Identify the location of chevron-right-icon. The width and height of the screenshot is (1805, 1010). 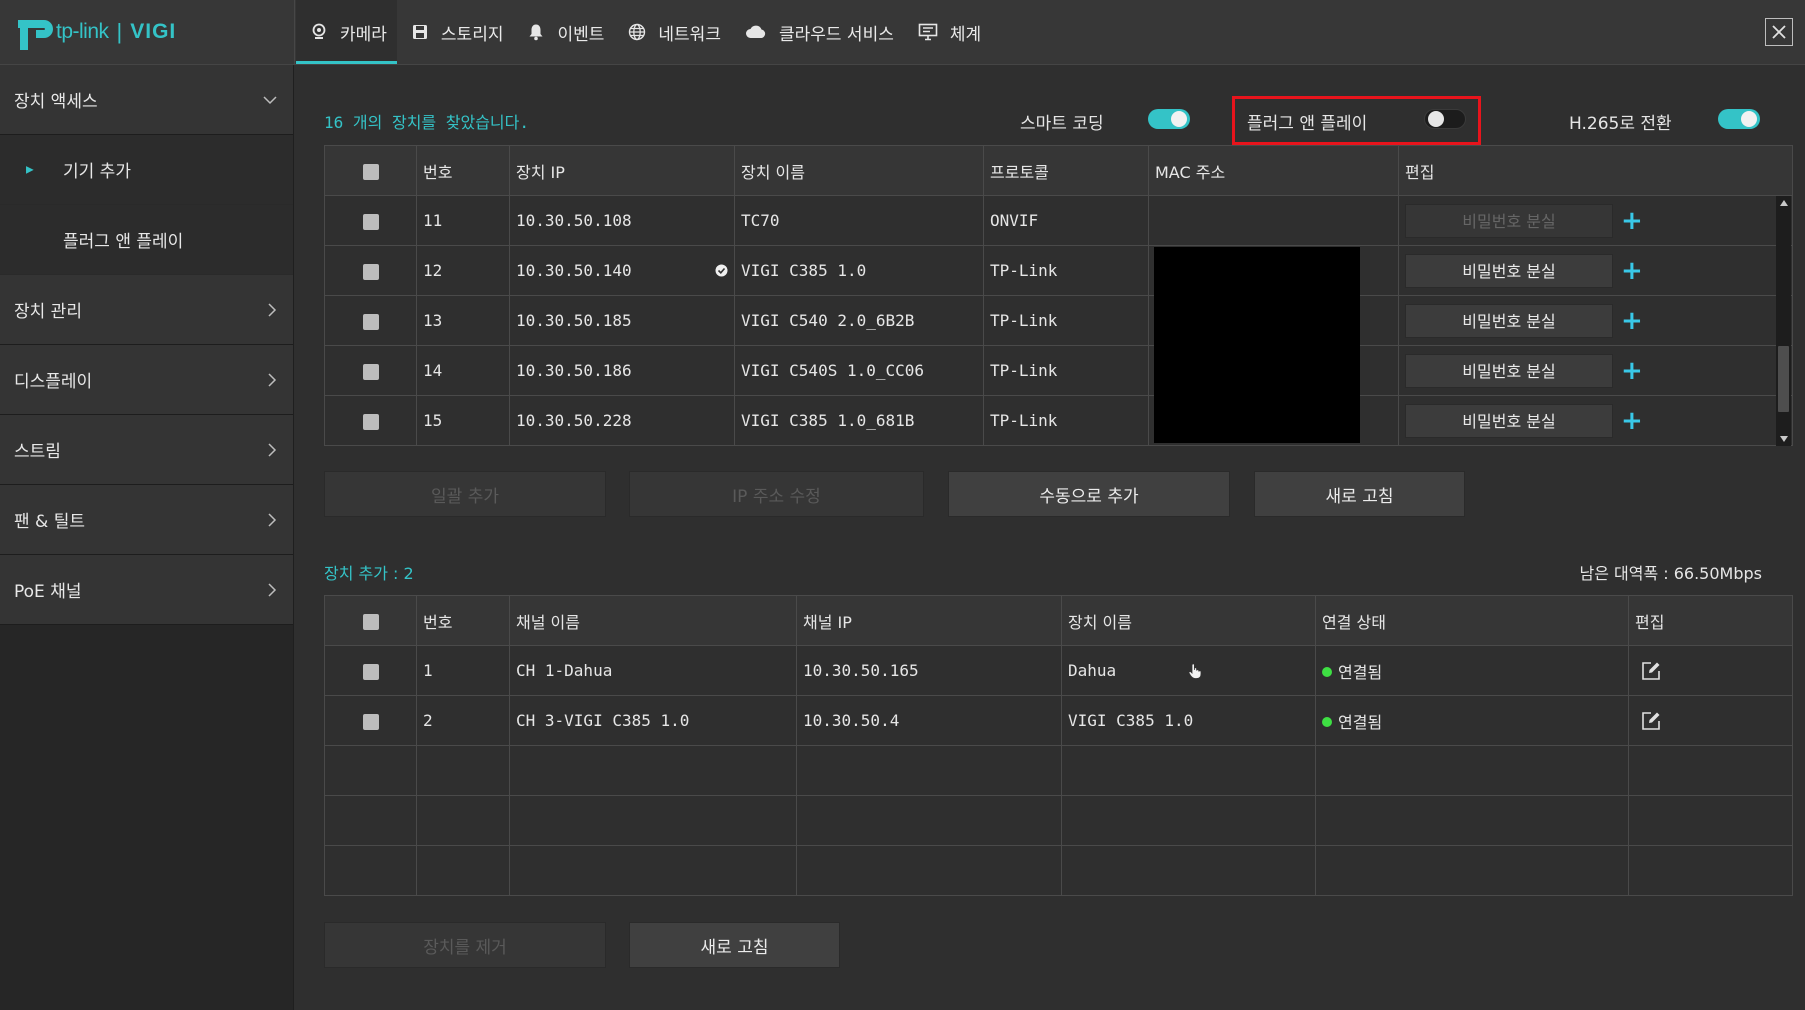
(272, 309).